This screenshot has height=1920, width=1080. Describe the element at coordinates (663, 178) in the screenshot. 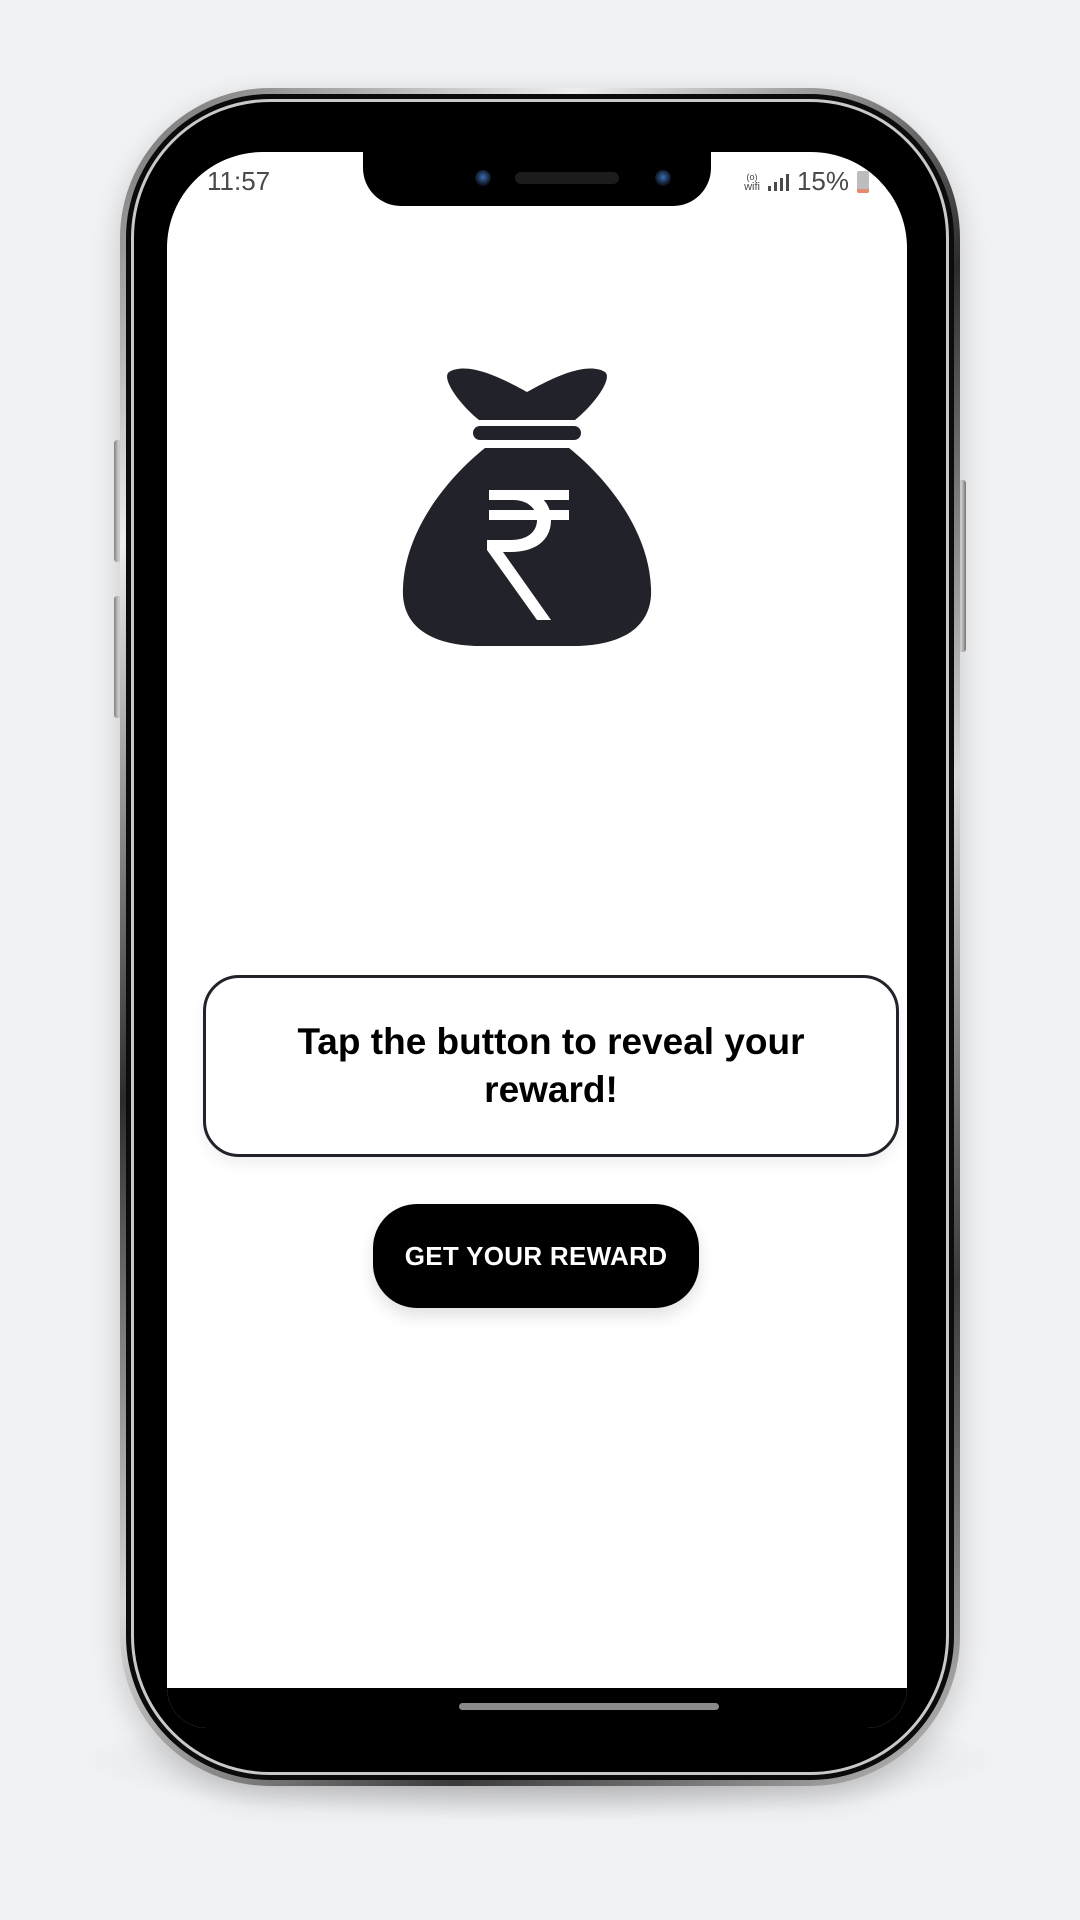

I see `sensor-icon` at that location.